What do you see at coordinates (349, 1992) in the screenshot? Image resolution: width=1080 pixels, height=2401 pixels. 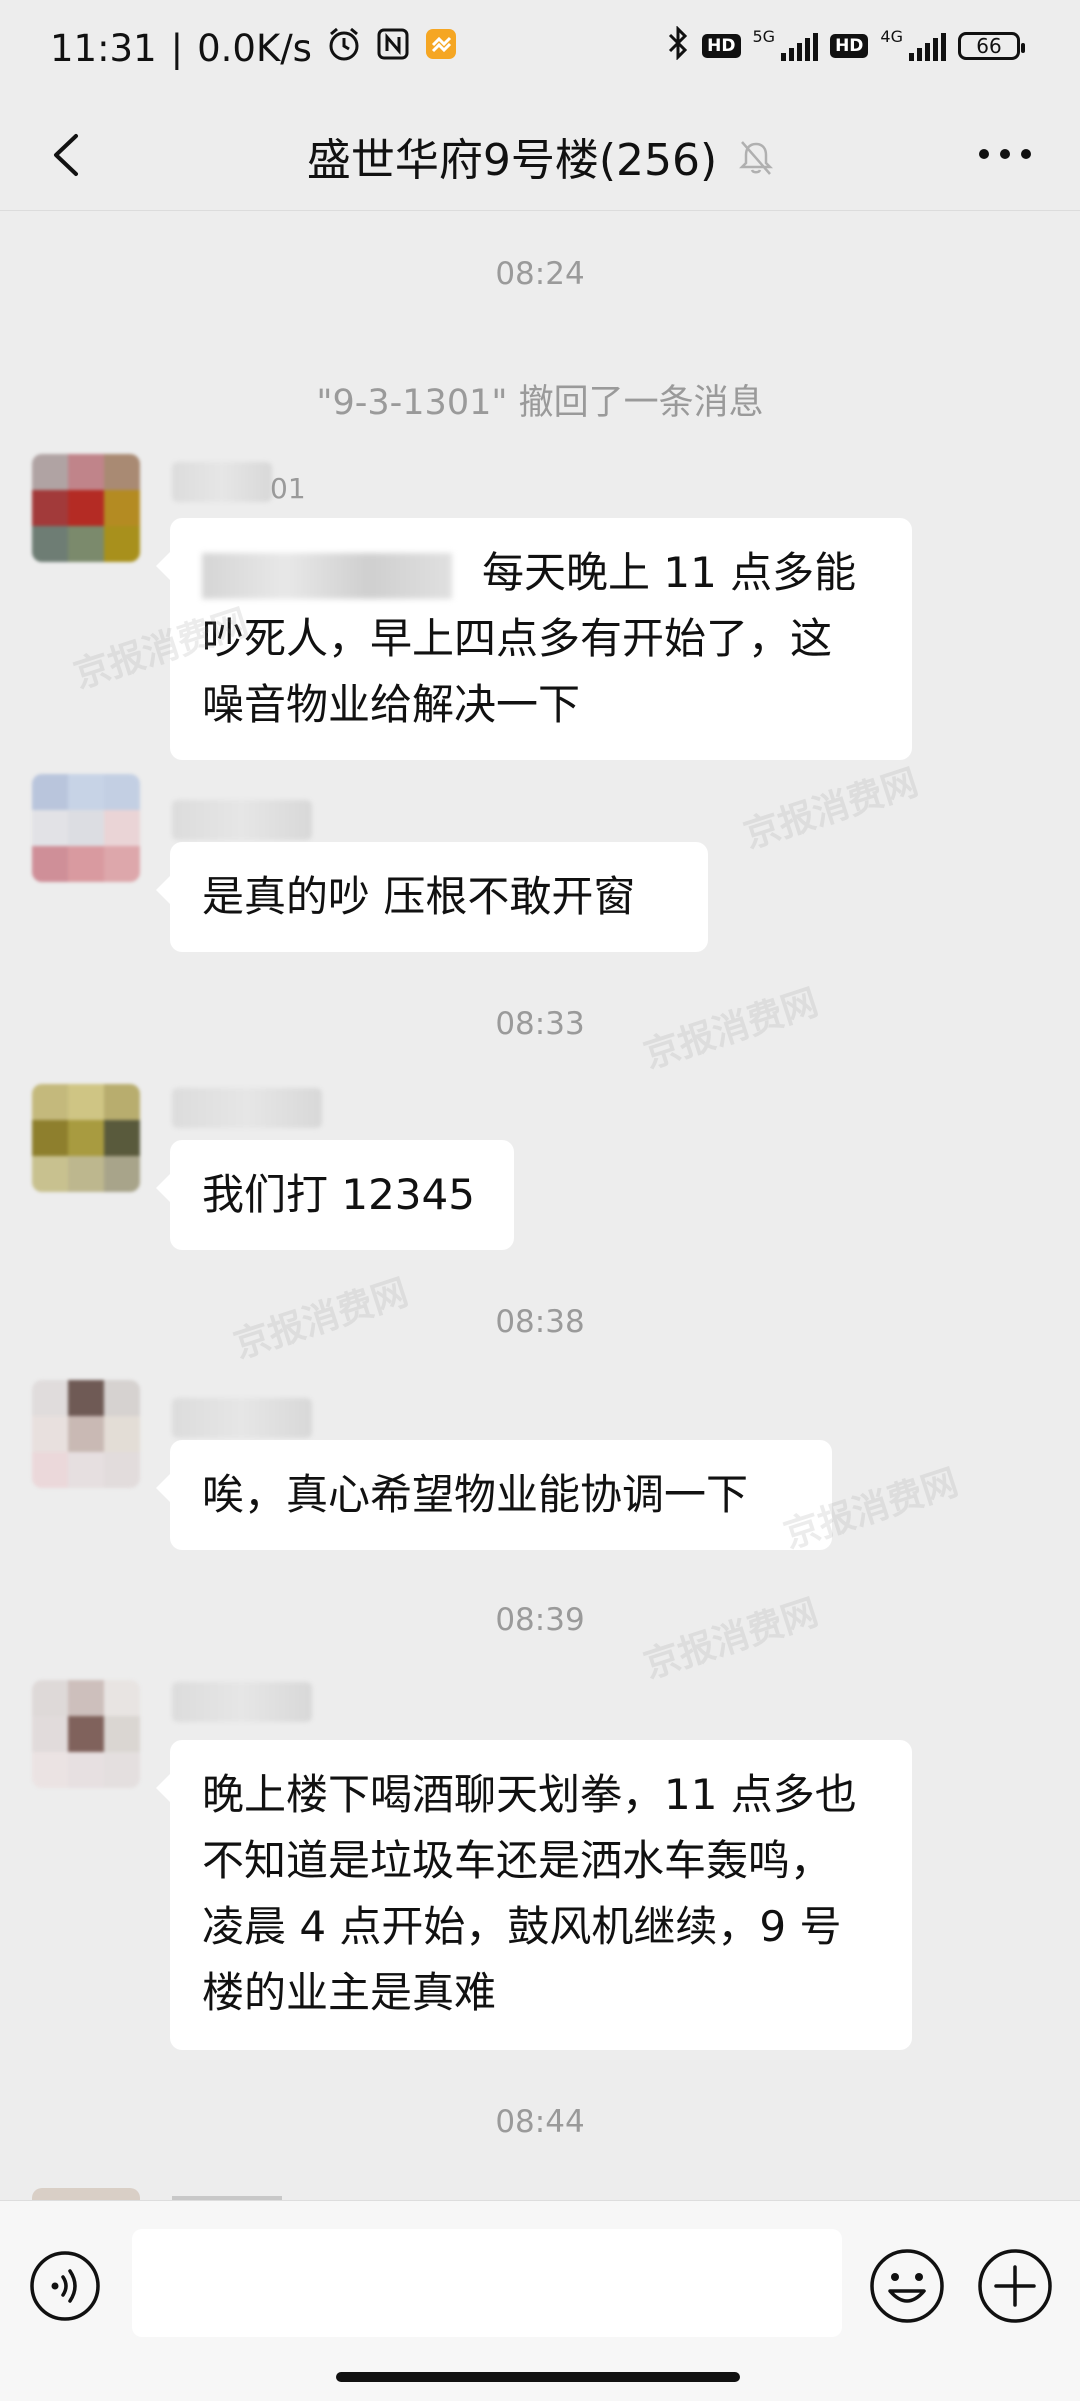 I see `message-line: 楼的业主是真难` at bounding box center [349, 1992].